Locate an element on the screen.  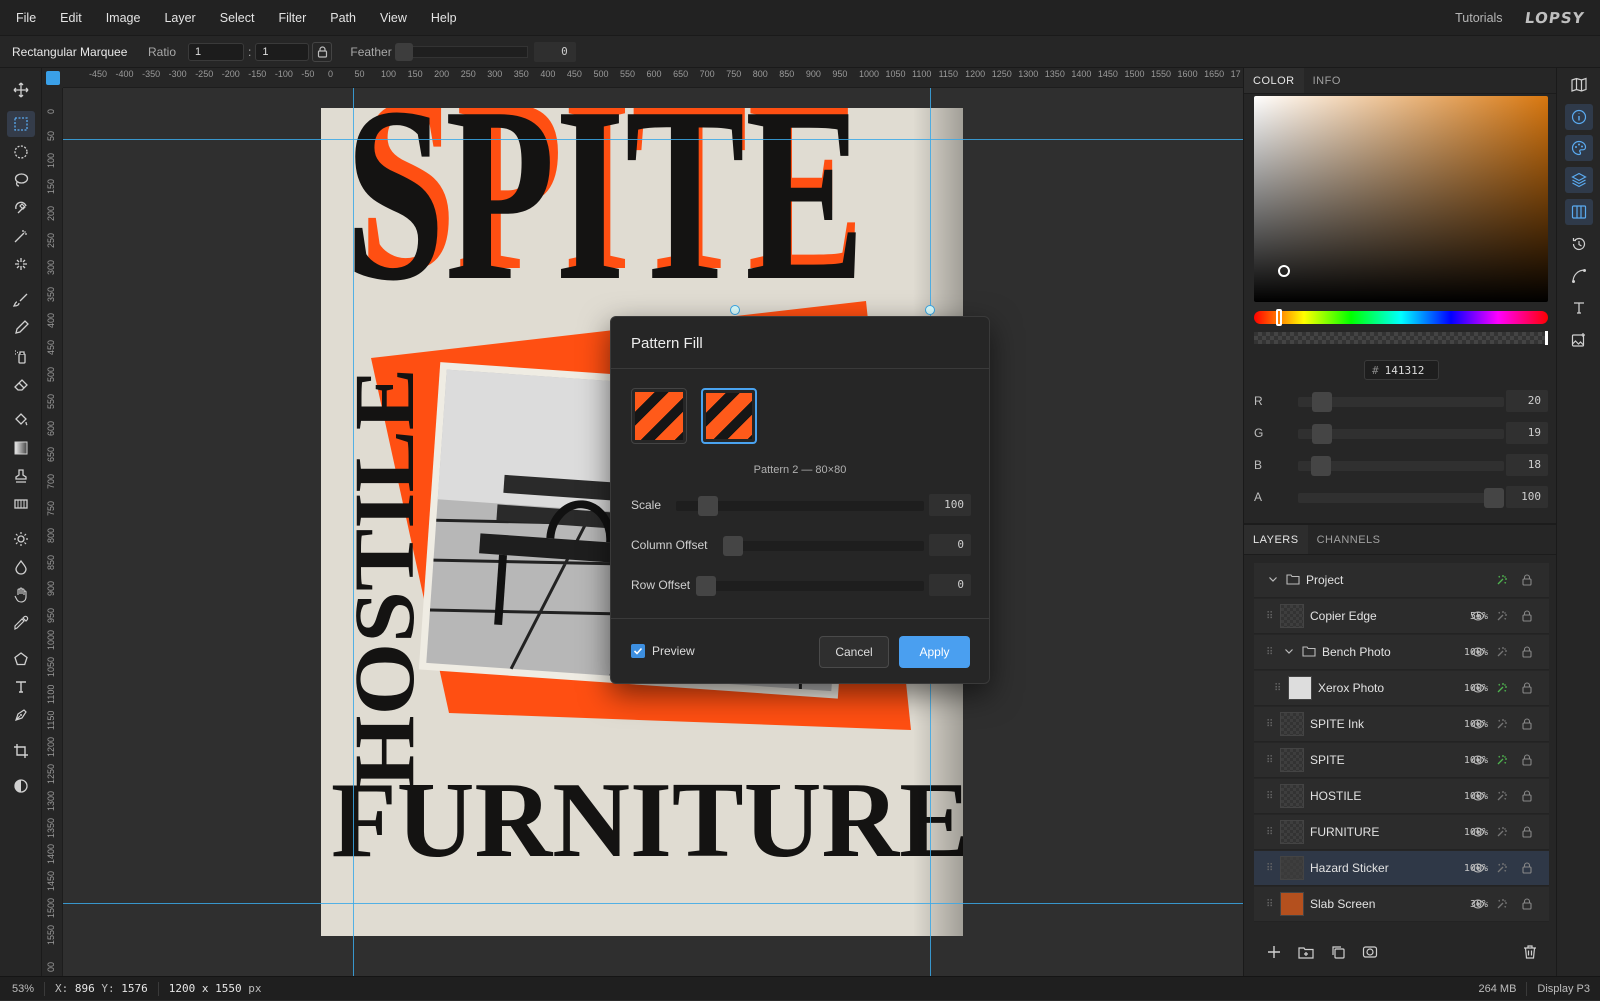
text-tool is located at coordinates (21, 687).